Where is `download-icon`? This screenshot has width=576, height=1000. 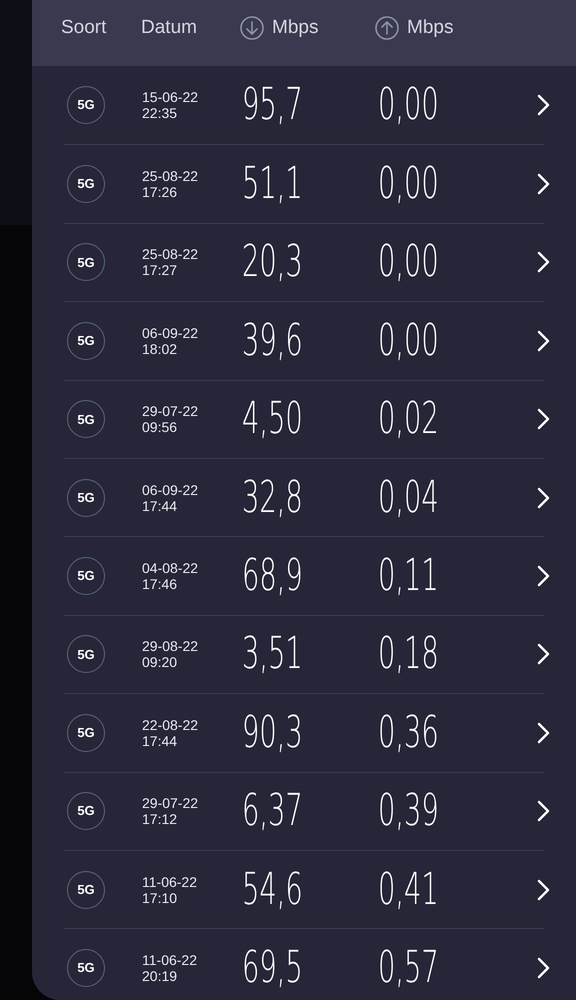
download-icon is located at coordinates (252, 28).